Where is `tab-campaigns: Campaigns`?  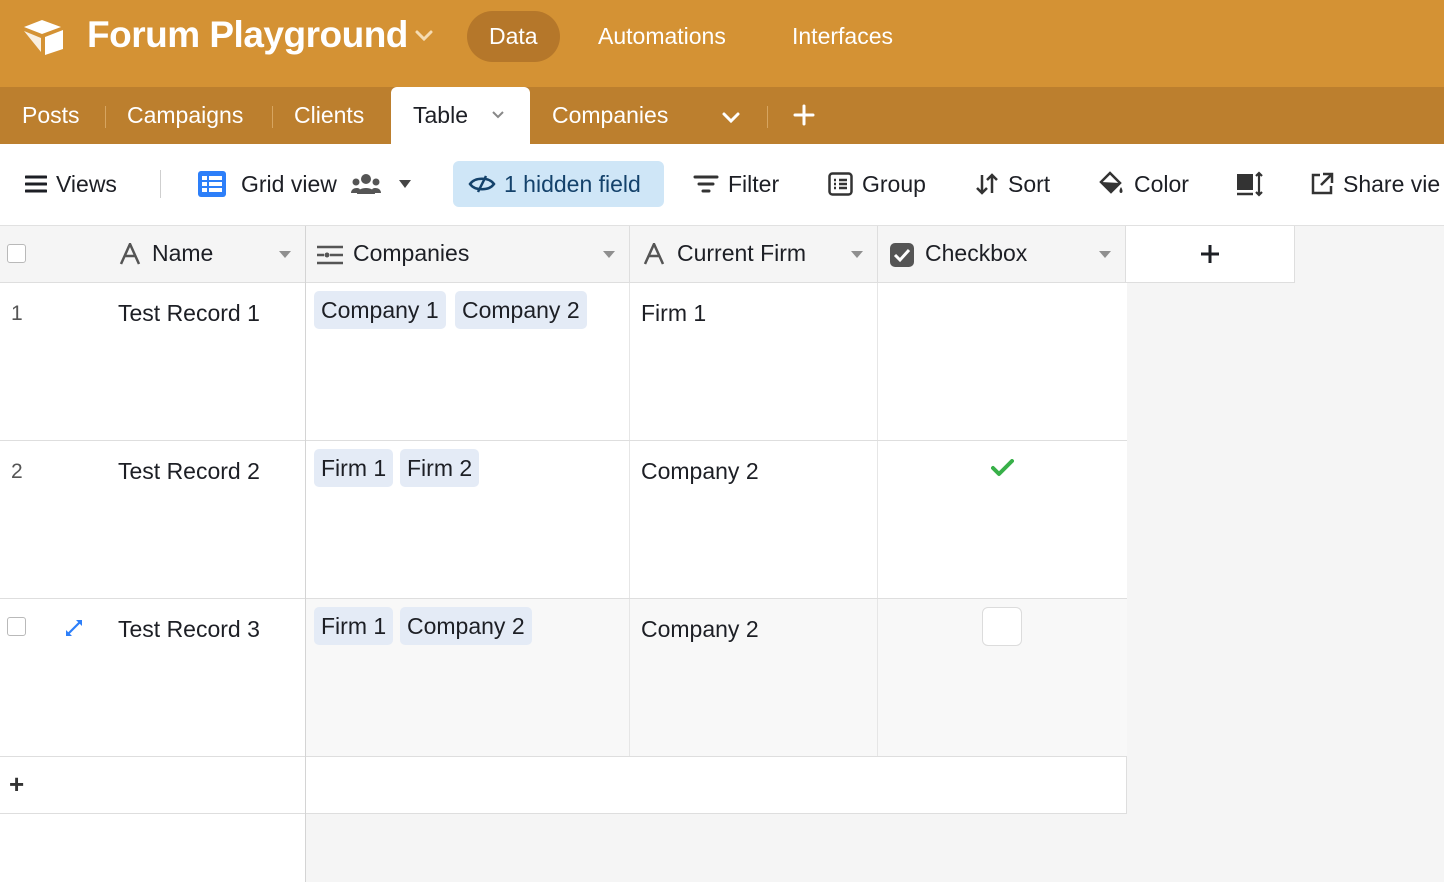
tab-campaigns: Campaigns is located at coordinates (185, 115).